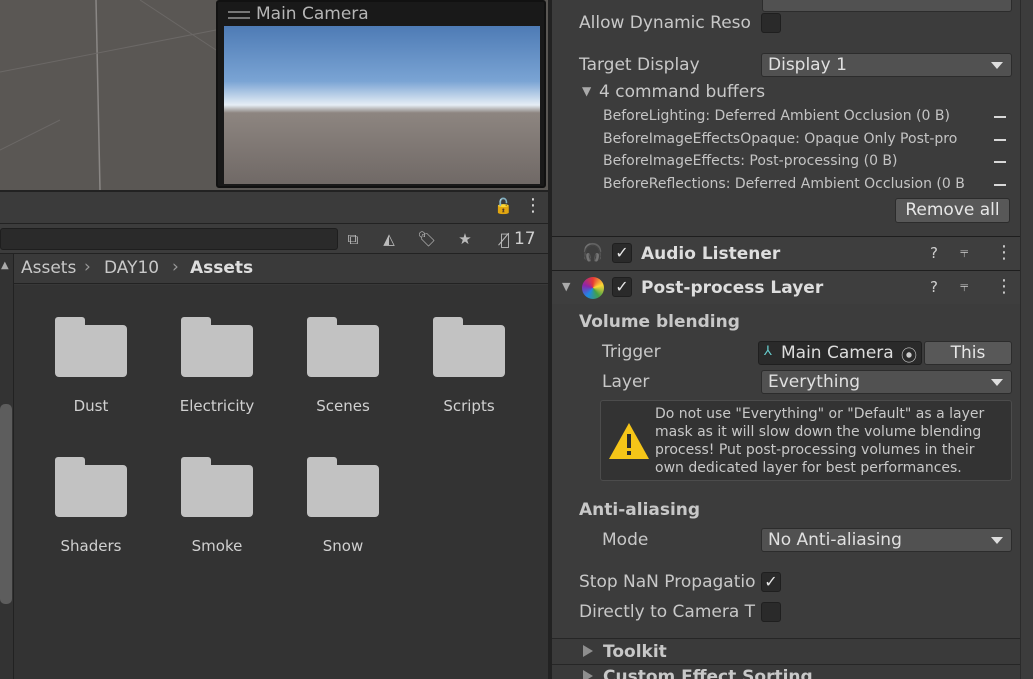  I want to click on stop-nan-label: Stop NaN Propagatio, so click(667, 582).